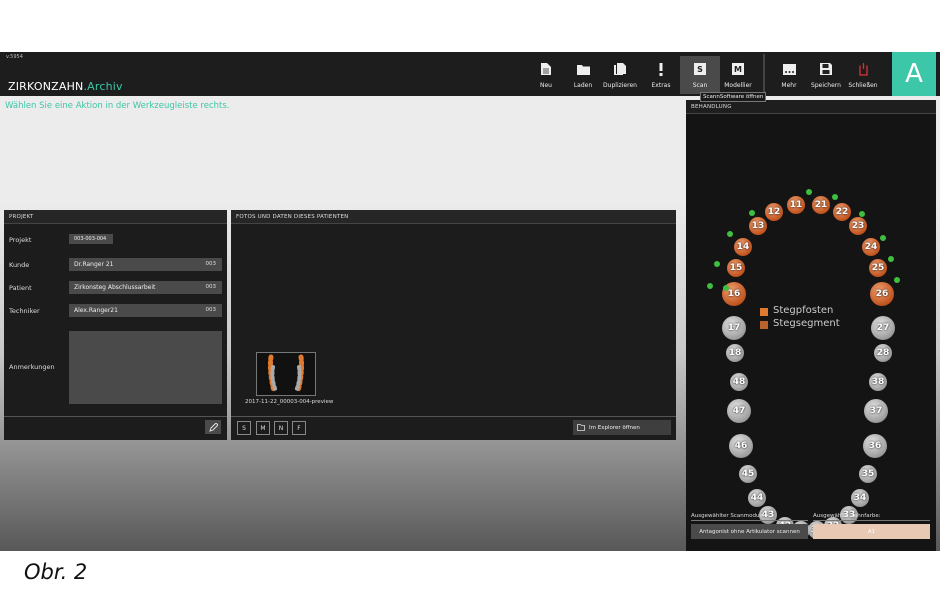 The width and height of the screenshot is (940, 600). I want to click on toolbar-laden-button: Laden, so click(583, 75).